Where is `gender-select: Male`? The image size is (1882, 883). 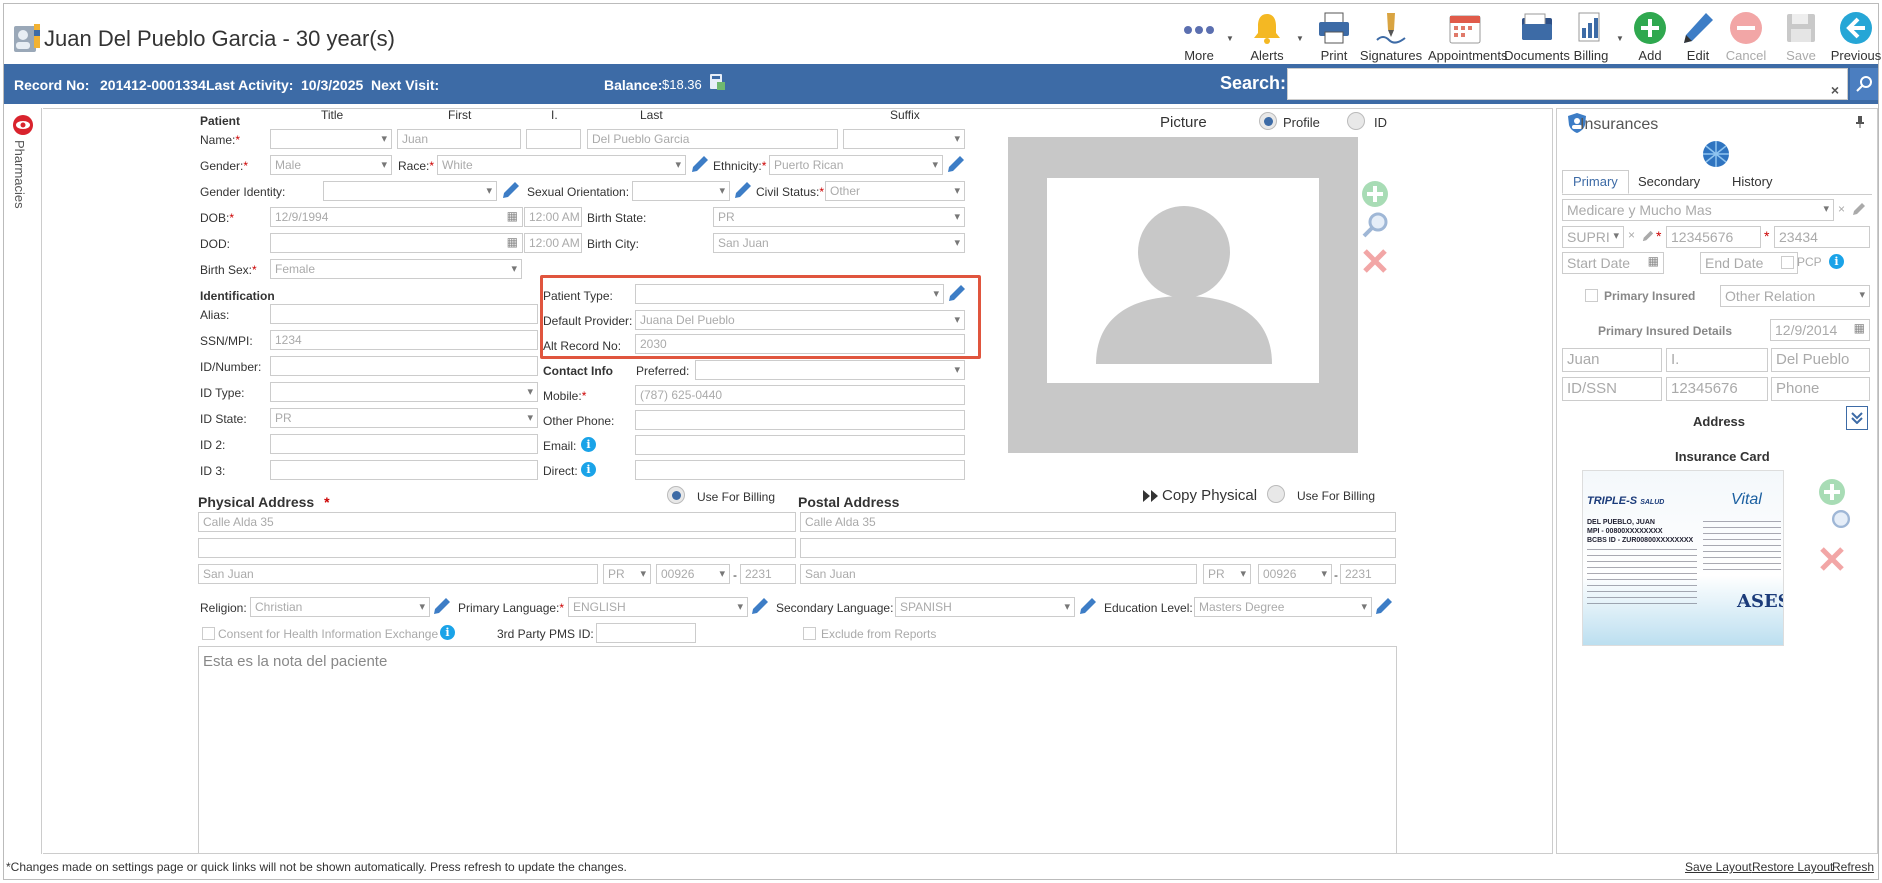
gender-select: Male is located at coordinates (331, 165).